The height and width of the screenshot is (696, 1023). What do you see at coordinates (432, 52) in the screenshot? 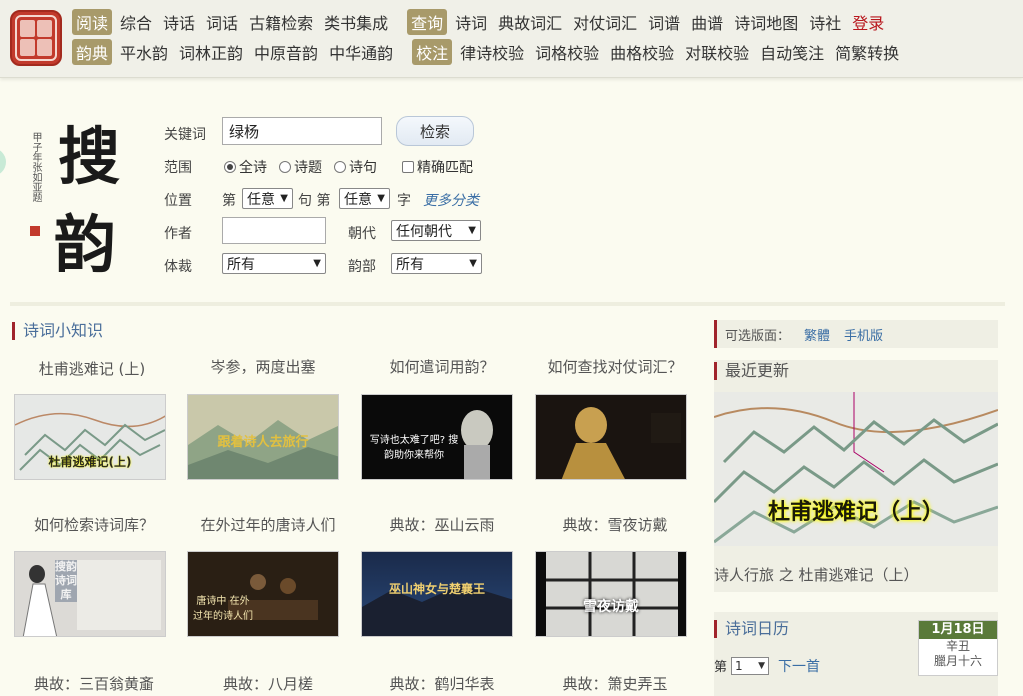
I see `nav-badge-check: 校注` at bounding box center [432, 52].